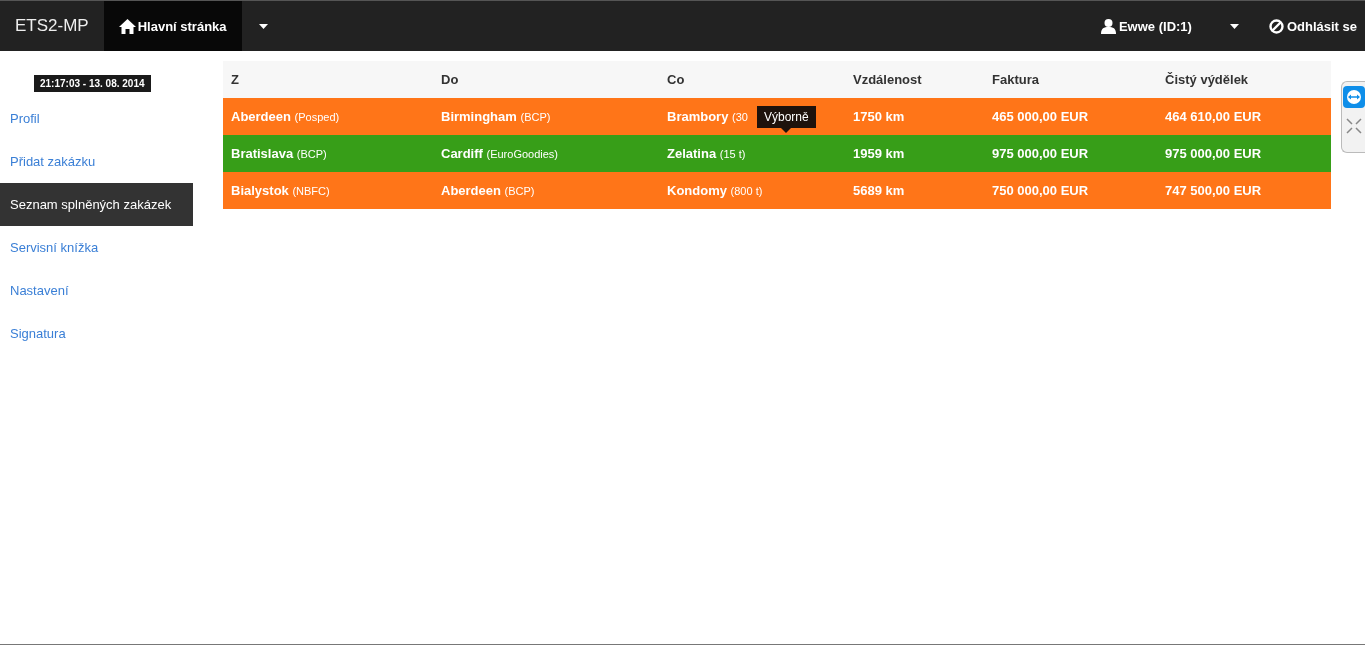  I want to click on table-cell-text: Bialystok (NBFC), so click(280, 190).